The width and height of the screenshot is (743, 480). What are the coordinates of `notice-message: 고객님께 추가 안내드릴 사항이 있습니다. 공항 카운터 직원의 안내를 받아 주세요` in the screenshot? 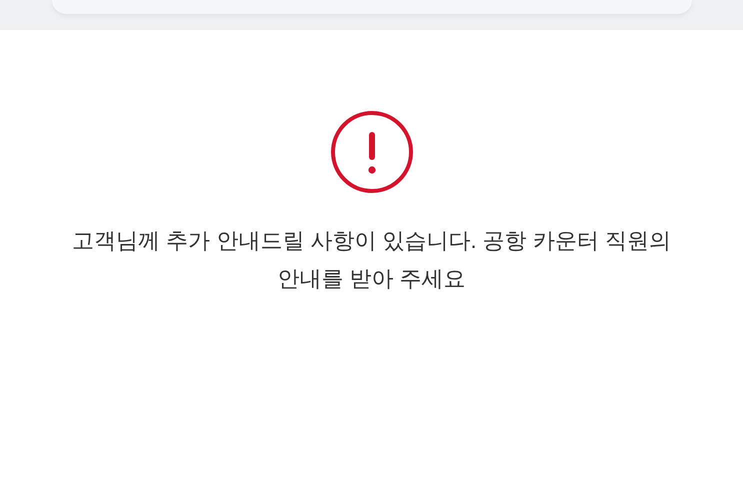 It's located at (371, 260).